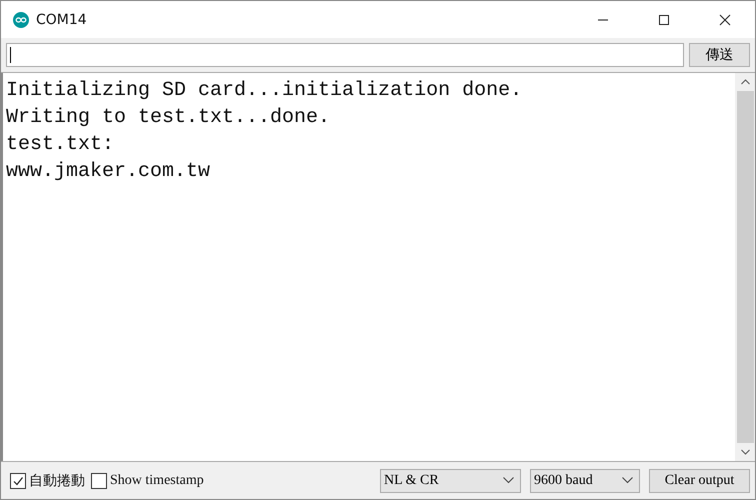 The image size is (756, 500). Describe the element at coordinates (61, 20) in the screenshot. I see `window-title: COM14` at that location.